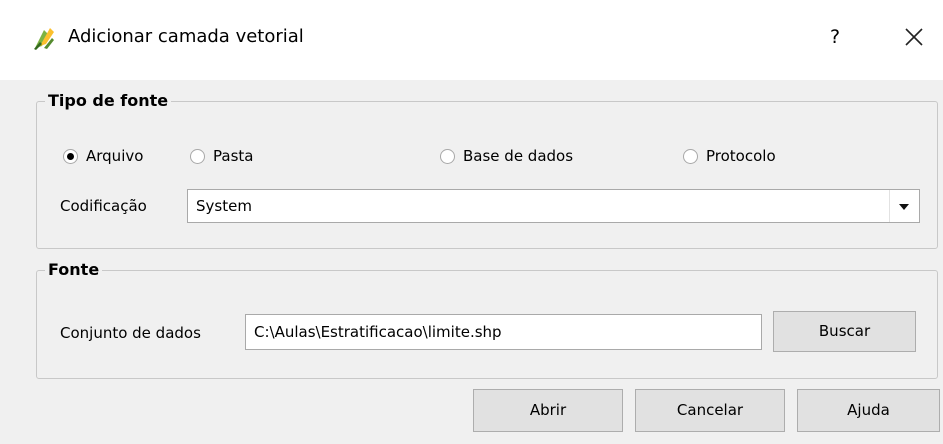 This screenshot has height=444, width=943. I want to click on cancel-button-label: Cancelar, so click(710, 410).